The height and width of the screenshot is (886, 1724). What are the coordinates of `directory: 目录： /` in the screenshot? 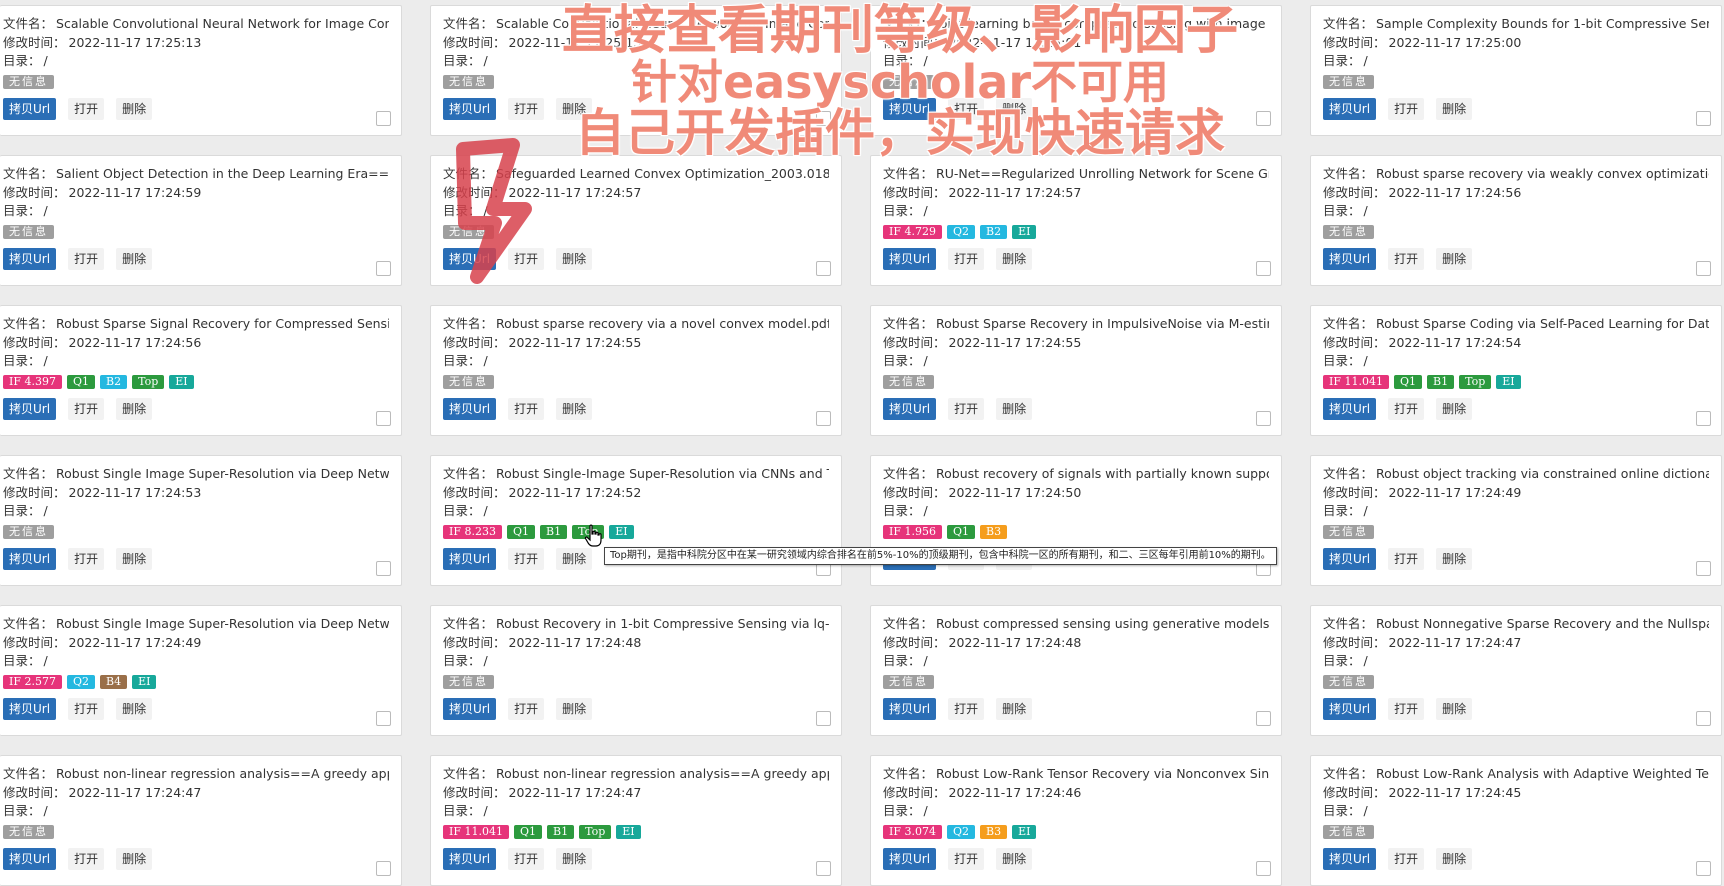 It's located at (1076, 811).